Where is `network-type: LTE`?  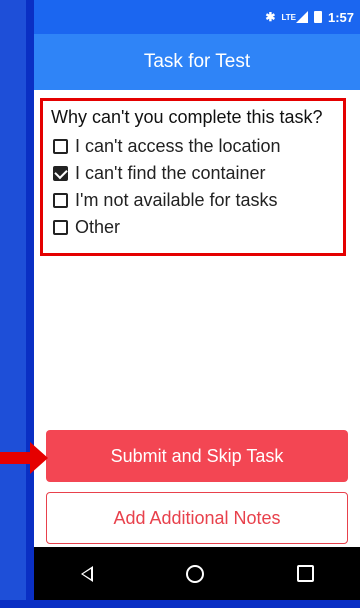
network-type: LTE is located at coordinates (288, 17).